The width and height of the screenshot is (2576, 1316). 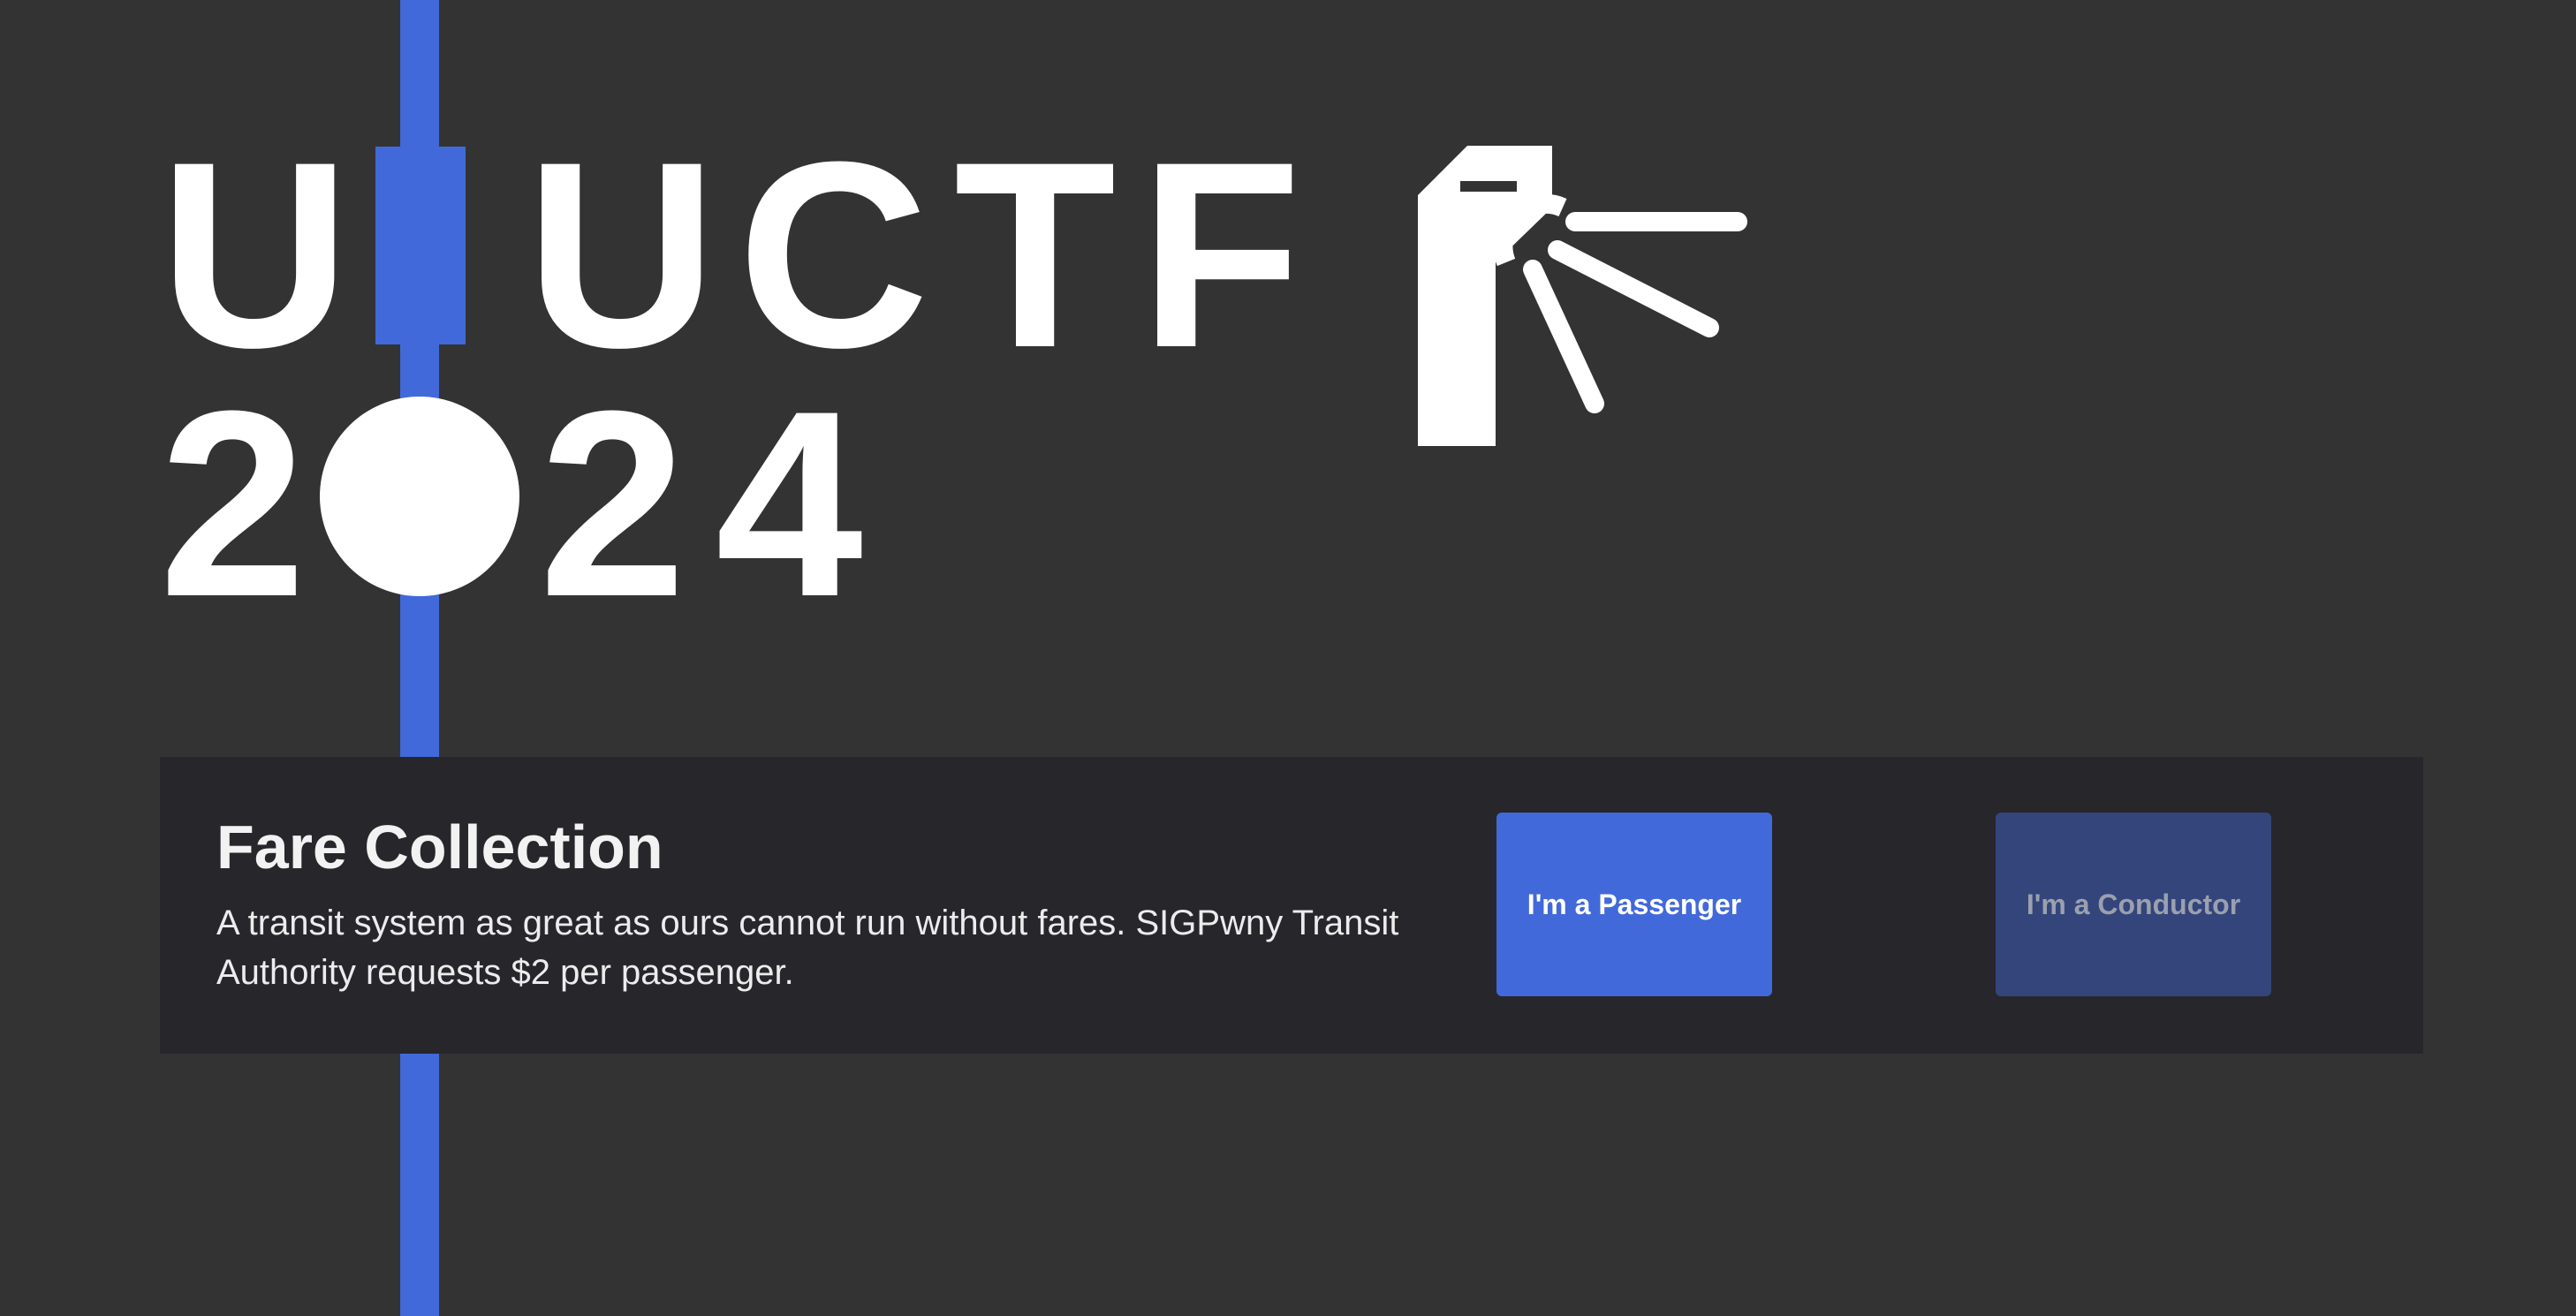 What do you see at coordinates (440, 847) in the screenshot?
I see `fare-collection-title: Fare Collection` at bounding box center [440, 847].